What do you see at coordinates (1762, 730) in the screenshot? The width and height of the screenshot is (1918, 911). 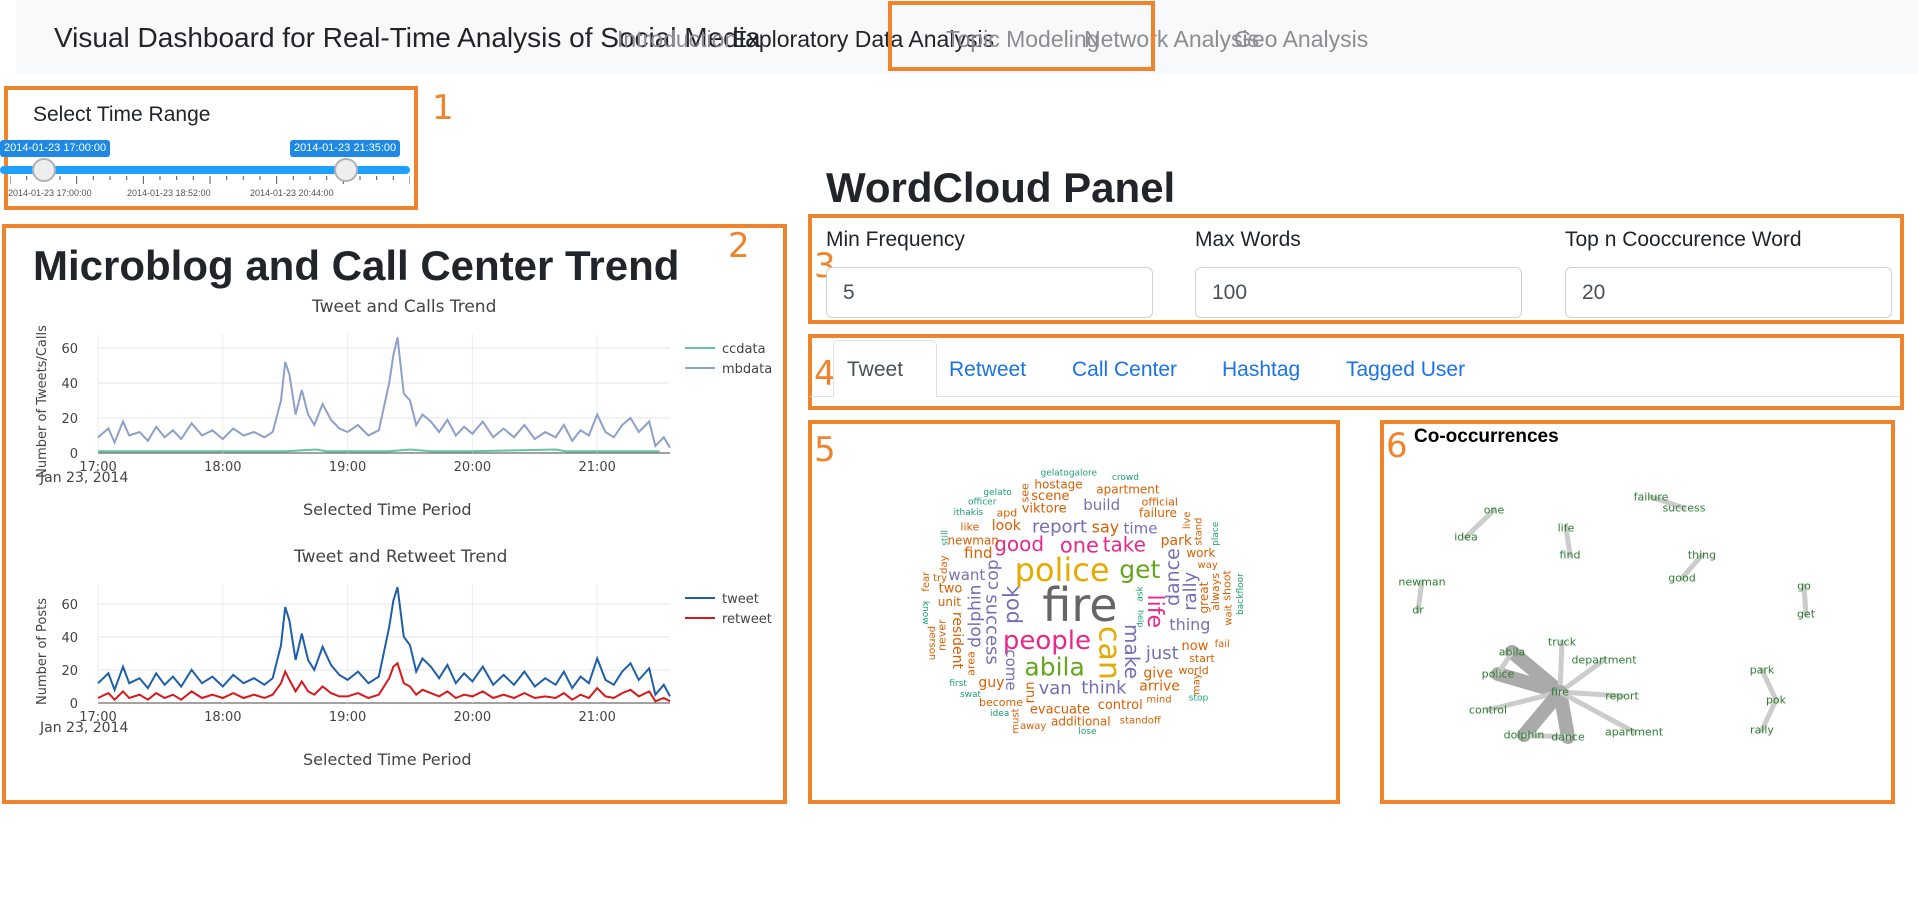 I see `cooccurrence-node-label: rally` at bounding box center [1762, 730].